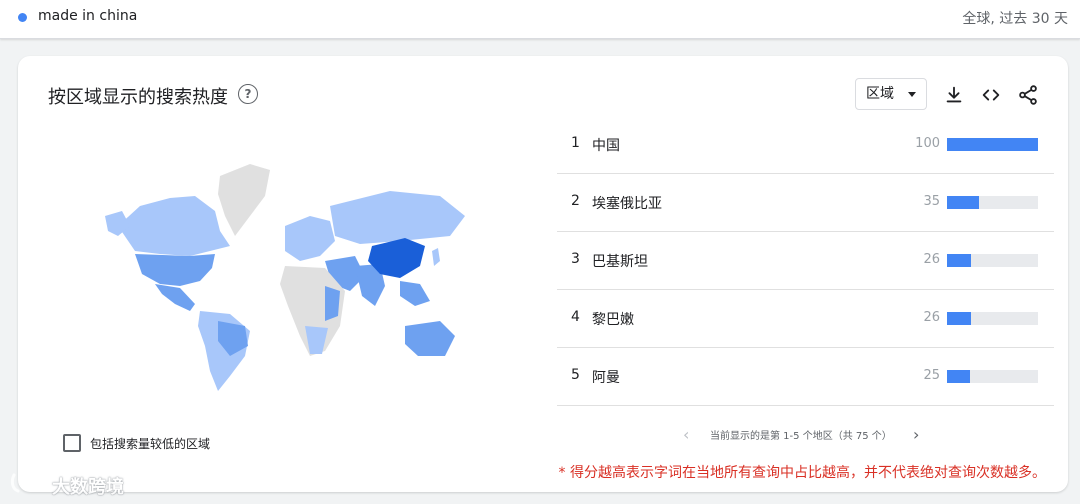 The image size is (1080, 504). I want to click on region-name: 中国, so click(606, 146).